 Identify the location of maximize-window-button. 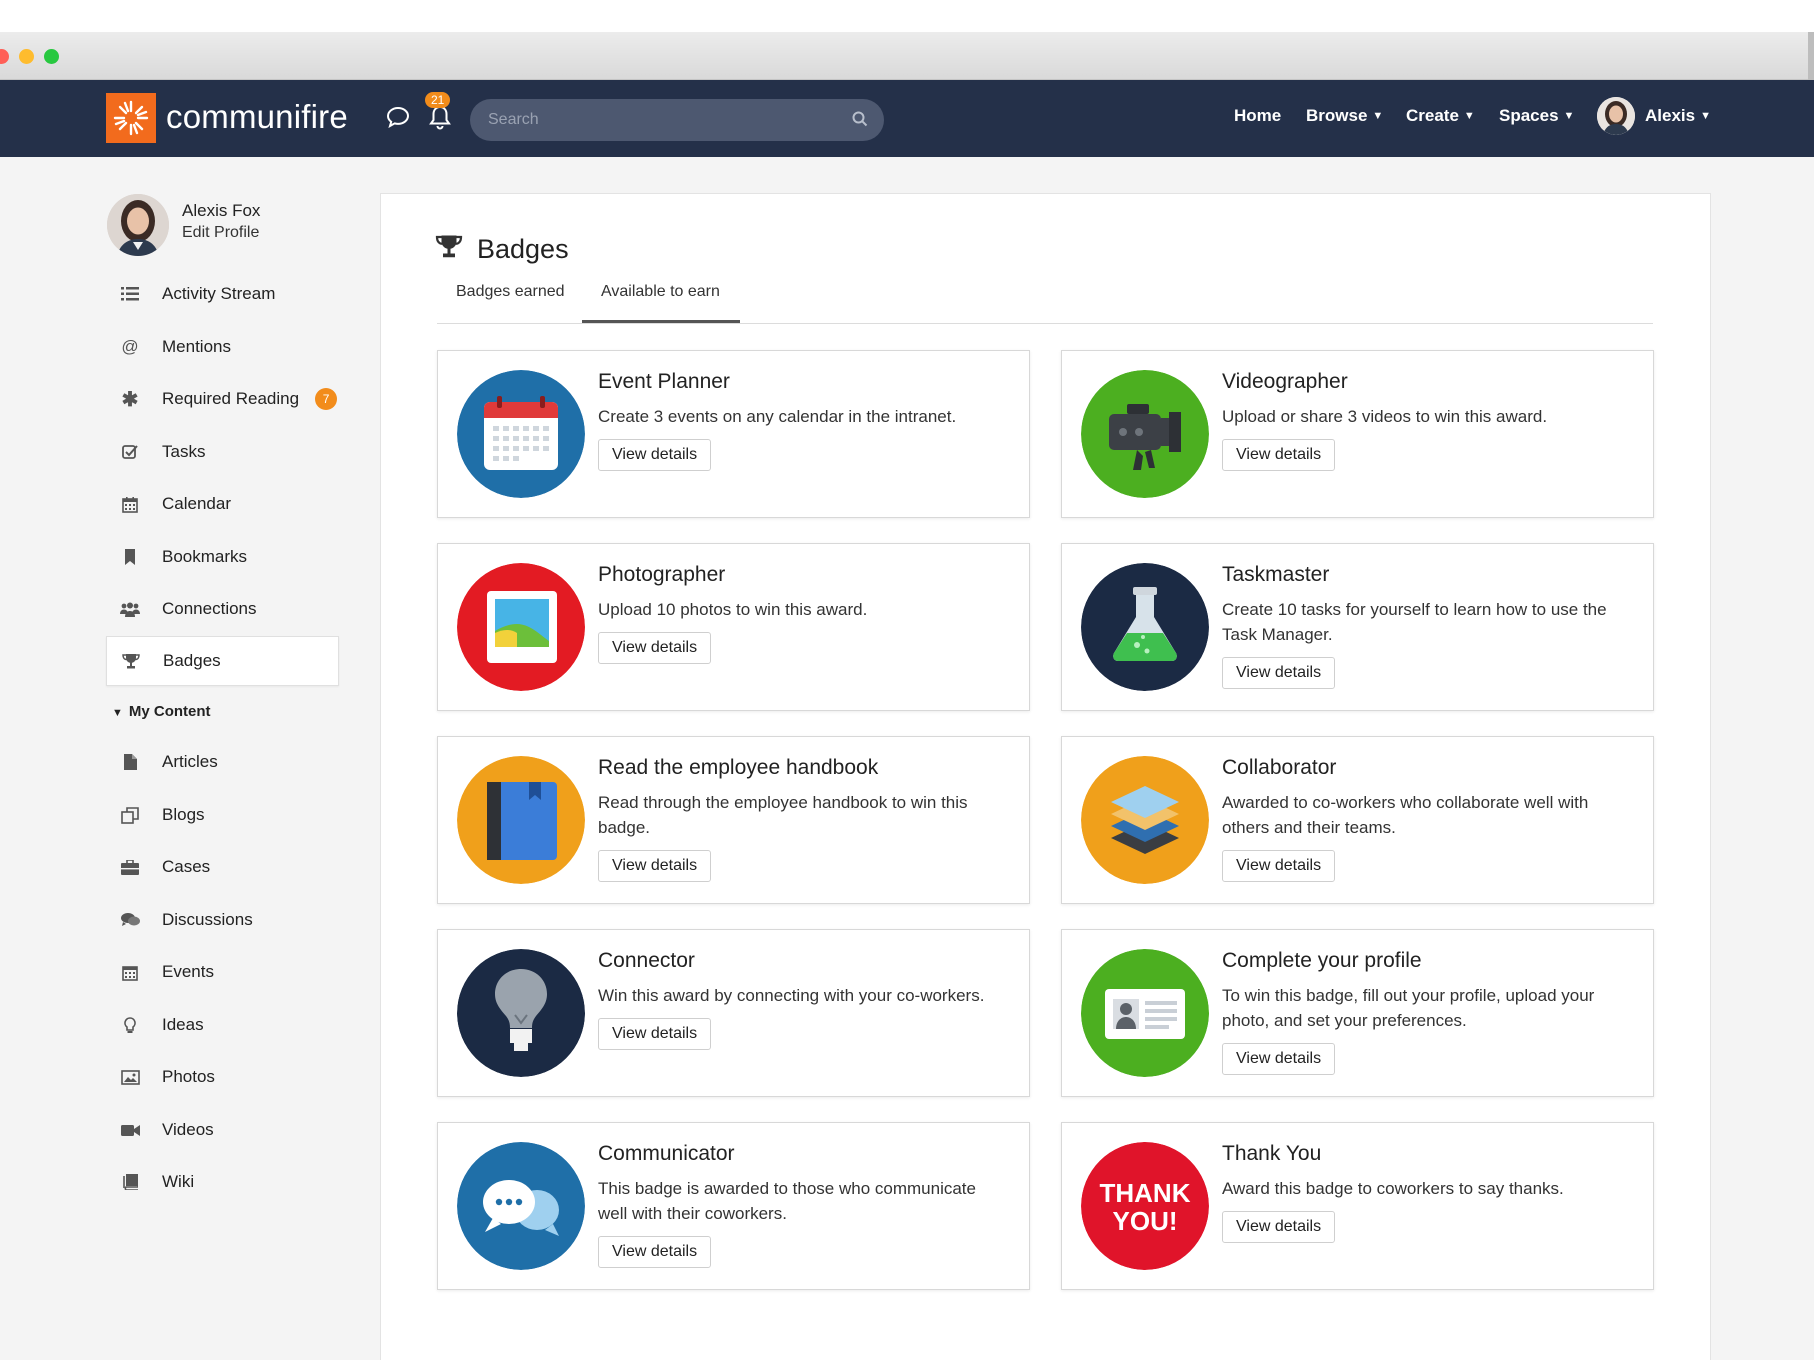
(51, 56).